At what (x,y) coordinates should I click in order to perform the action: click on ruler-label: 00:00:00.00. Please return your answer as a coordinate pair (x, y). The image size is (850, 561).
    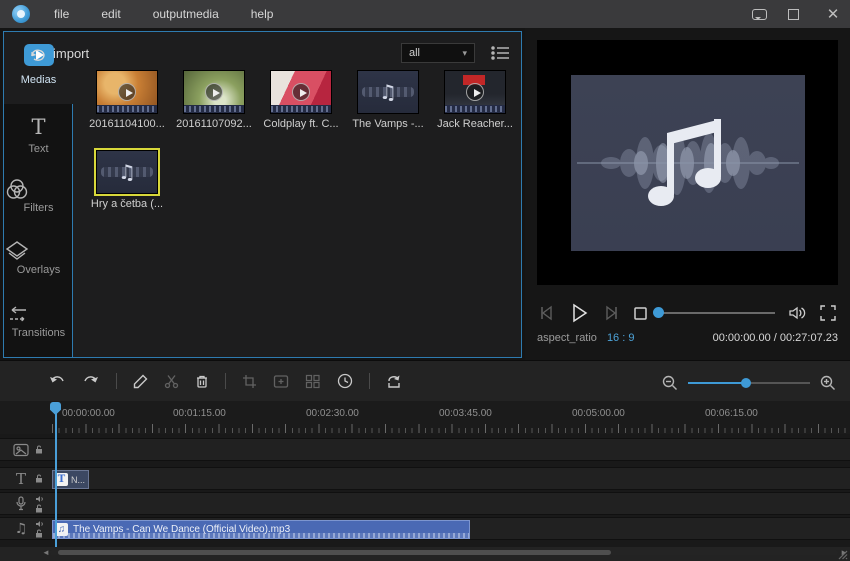
    Looking at the image, I should click on (88, 413).